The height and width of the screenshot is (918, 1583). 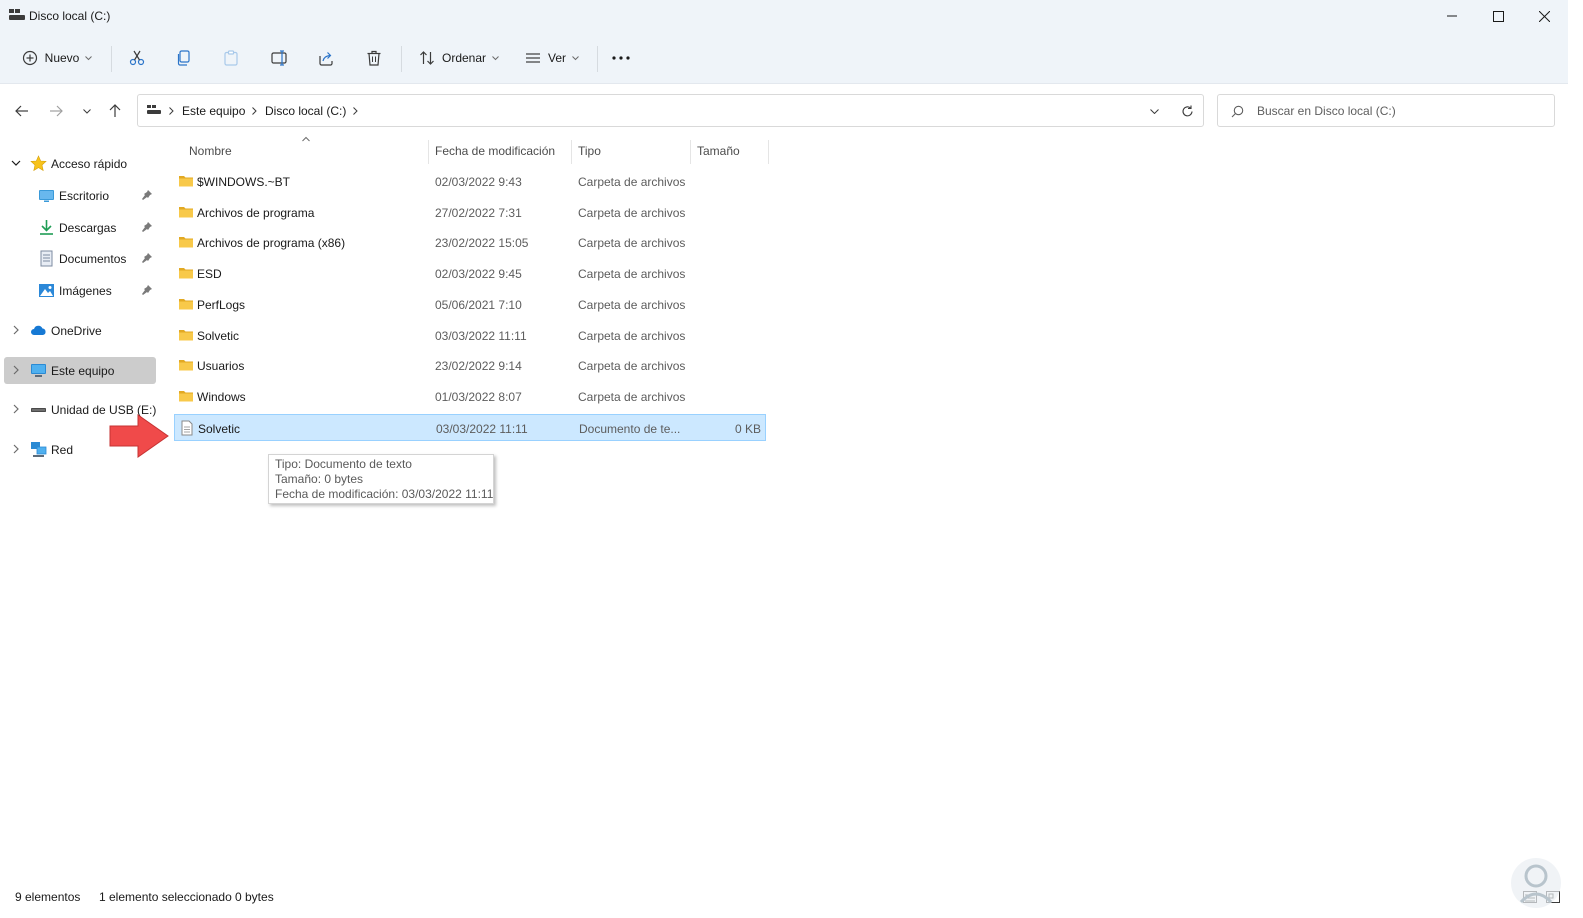 I want to click on arrow-left-icon, so click(x=21, y=111).